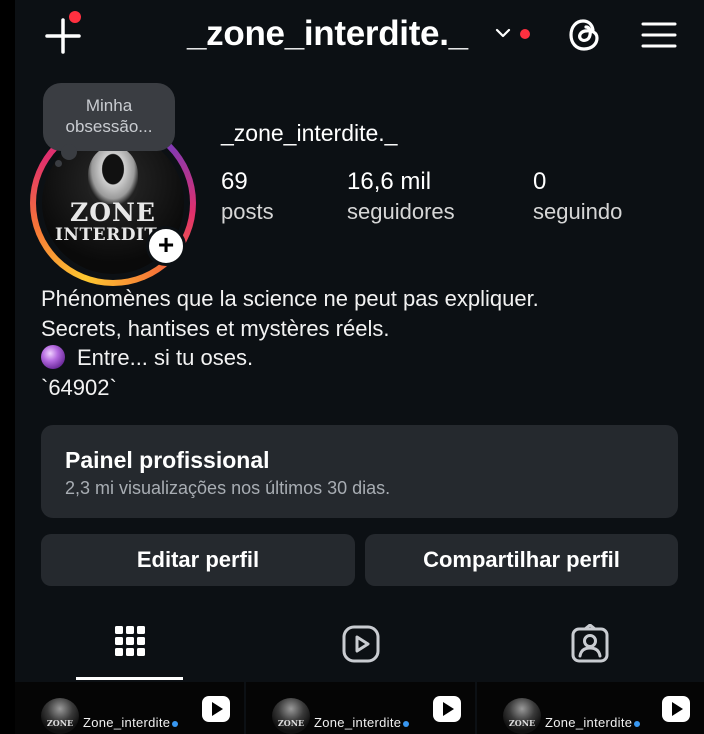  I want to click on bio-line: Entre... si tu oses., so click(361, 358).